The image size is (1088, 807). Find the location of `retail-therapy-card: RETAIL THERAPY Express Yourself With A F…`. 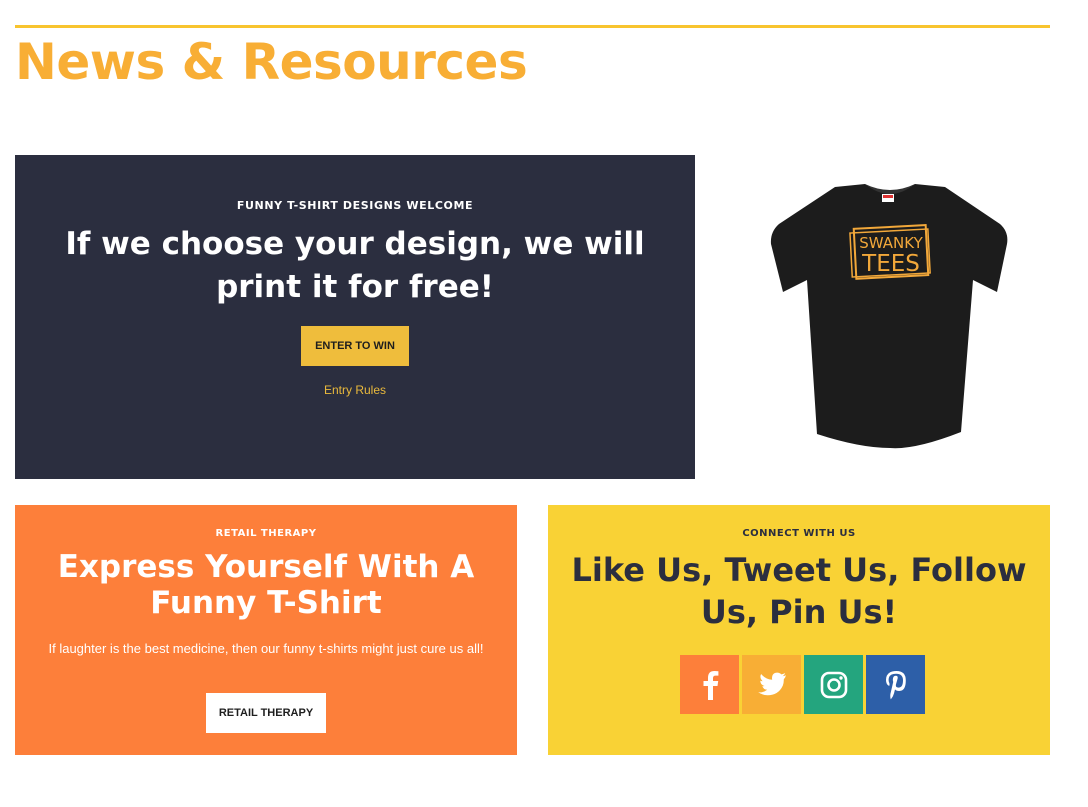

retail-therapy-card: RETAIL THERAPY Express Yourself With A F… is located at coordinates (266, 630).